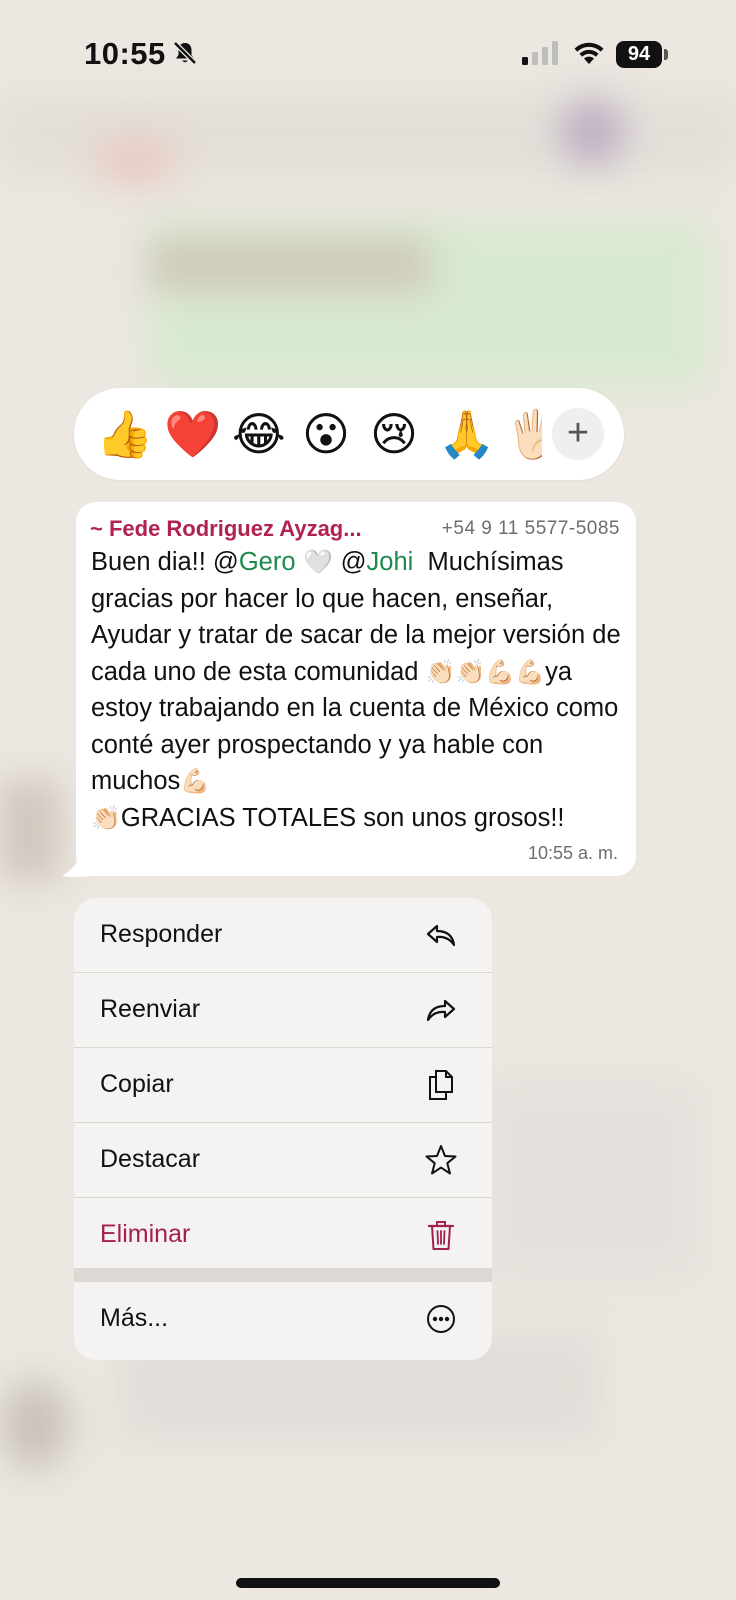 This screenshot has width=736, height=1600. What do you see at coordinates (283, 1010) in the screenshot?
I see `menu-item-reenviar: Reenviar` at bounding box center [283, 1010].